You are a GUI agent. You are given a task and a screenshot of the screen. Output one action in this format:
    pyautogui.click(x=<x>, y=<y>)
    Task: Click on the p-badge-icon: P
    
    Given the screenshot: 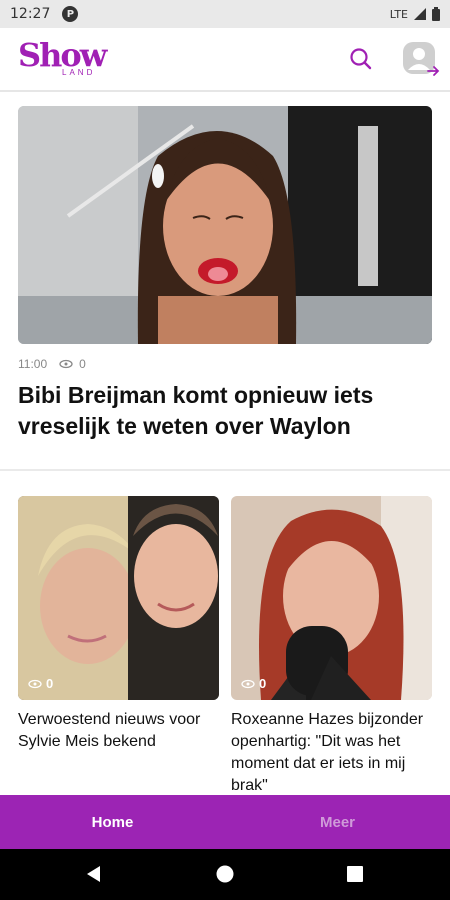 What is the action you would take?
    pyautogui.click(x=70, y=14)
    